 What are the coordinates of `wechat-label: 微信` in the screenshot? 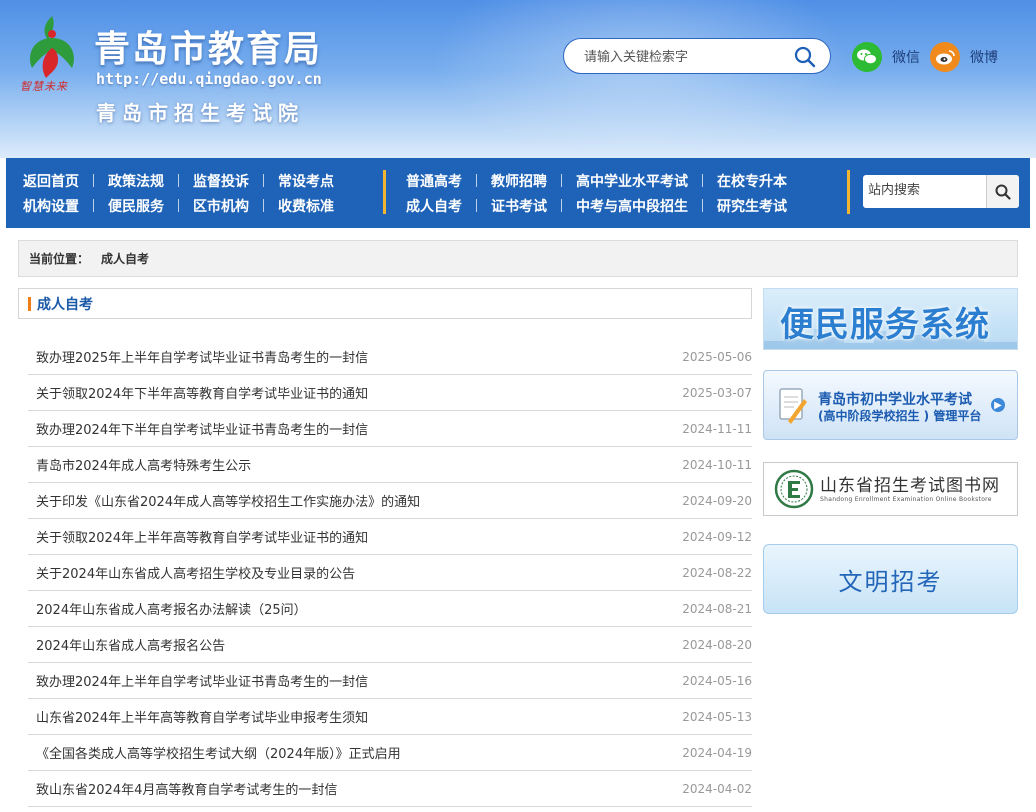 It's located at (906, 58).